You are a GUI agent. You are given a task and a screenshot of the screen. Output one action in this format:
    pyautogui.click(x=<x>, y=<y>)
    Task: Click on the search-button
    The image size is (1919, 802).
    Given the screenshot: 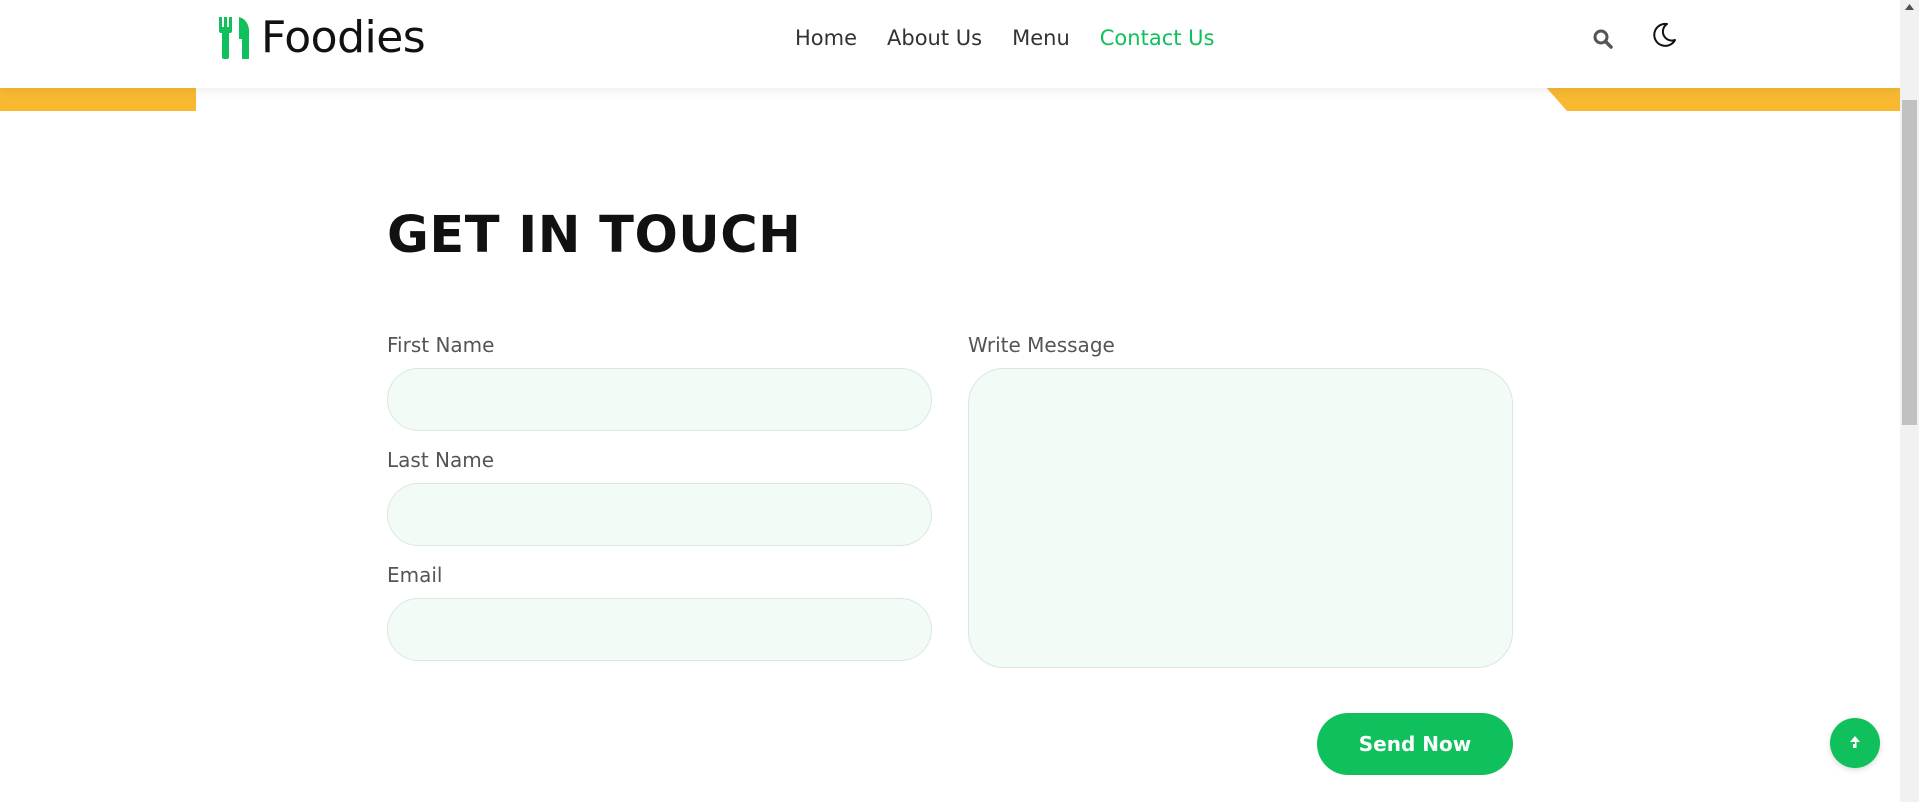 What is the action you would take?
    pyautogui.click(x=1603, y=39)
    